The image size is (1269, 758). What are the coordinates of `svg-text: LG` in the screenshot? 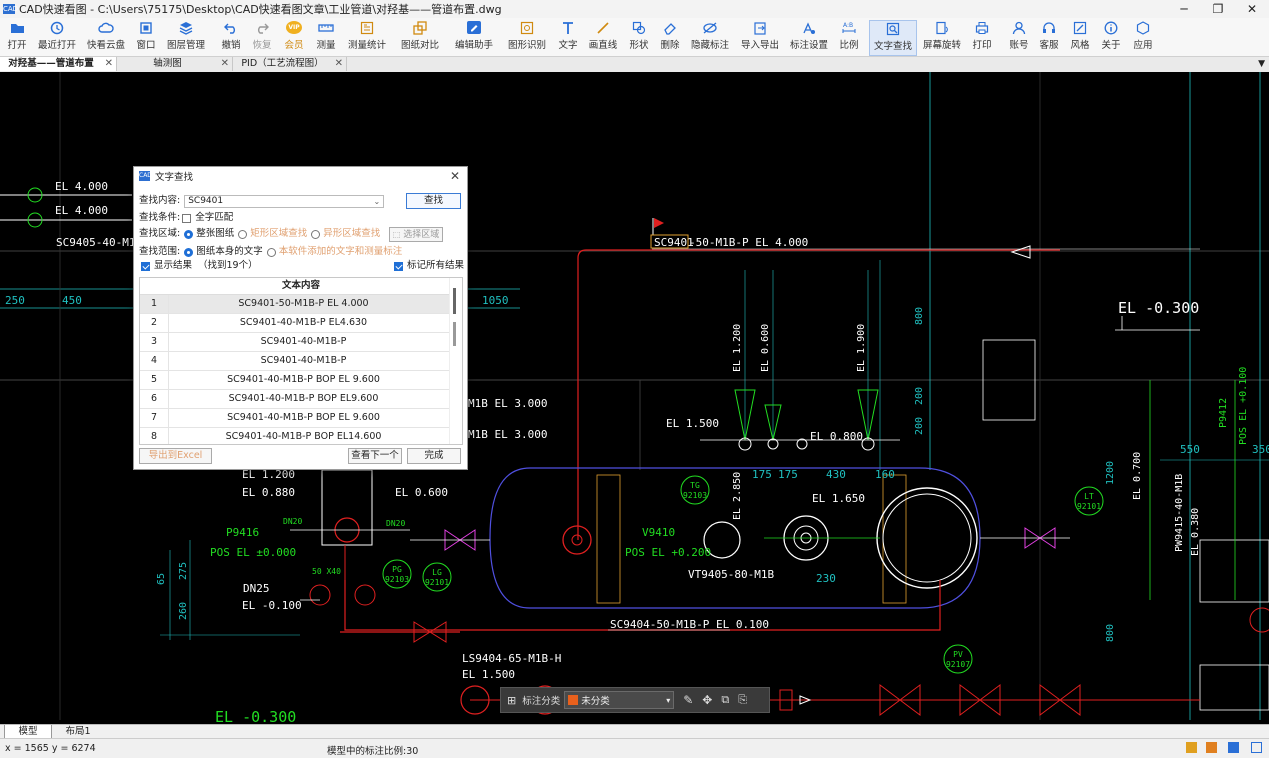 It's located at (437, 572).